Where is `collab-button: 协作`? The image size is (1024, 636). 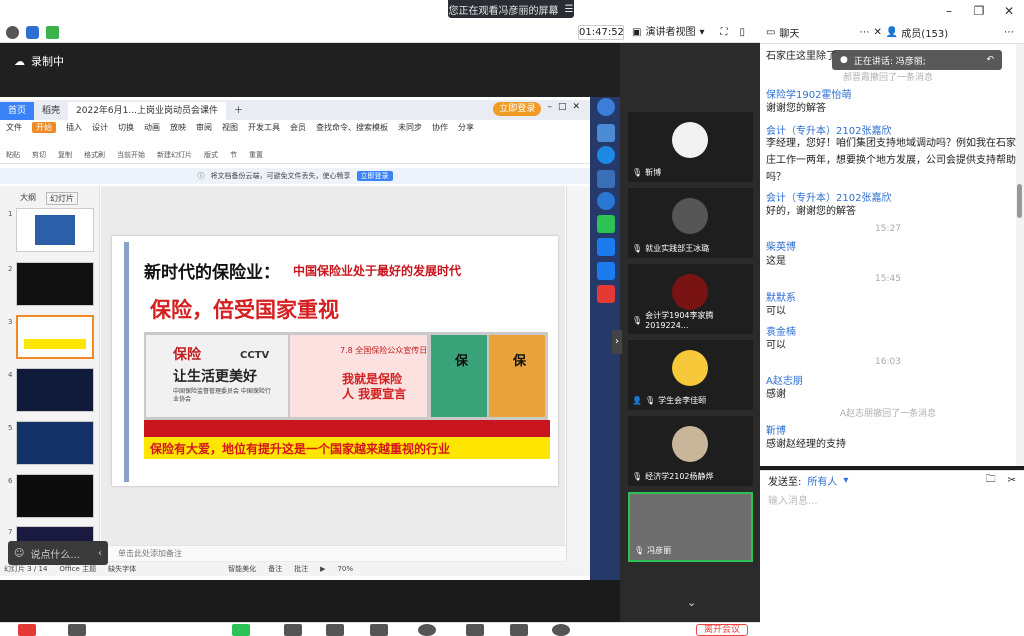
collab-button: 协作 is located at coordinates (440, 127).